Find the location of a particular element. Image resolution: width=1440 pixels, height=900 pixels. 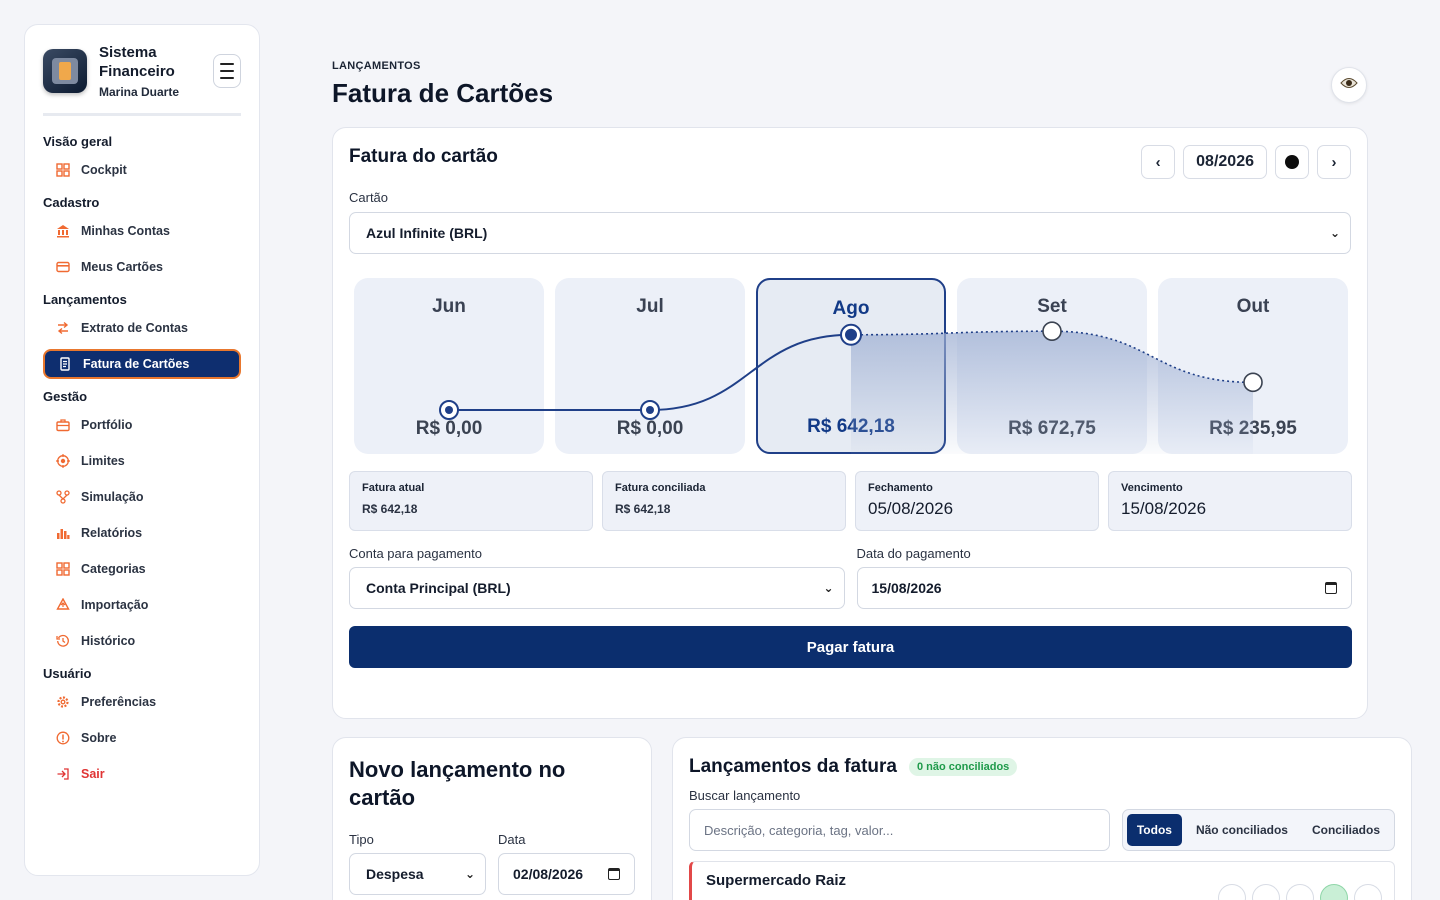

nav-section-usuario: Usuário is located at coordinates (67, 673).